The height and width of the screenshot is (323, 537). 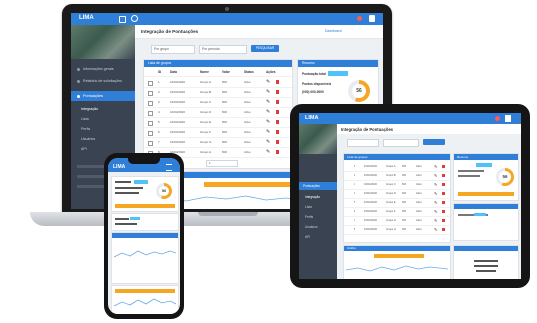 I want to click on search-button, so click(x=434, y=142).